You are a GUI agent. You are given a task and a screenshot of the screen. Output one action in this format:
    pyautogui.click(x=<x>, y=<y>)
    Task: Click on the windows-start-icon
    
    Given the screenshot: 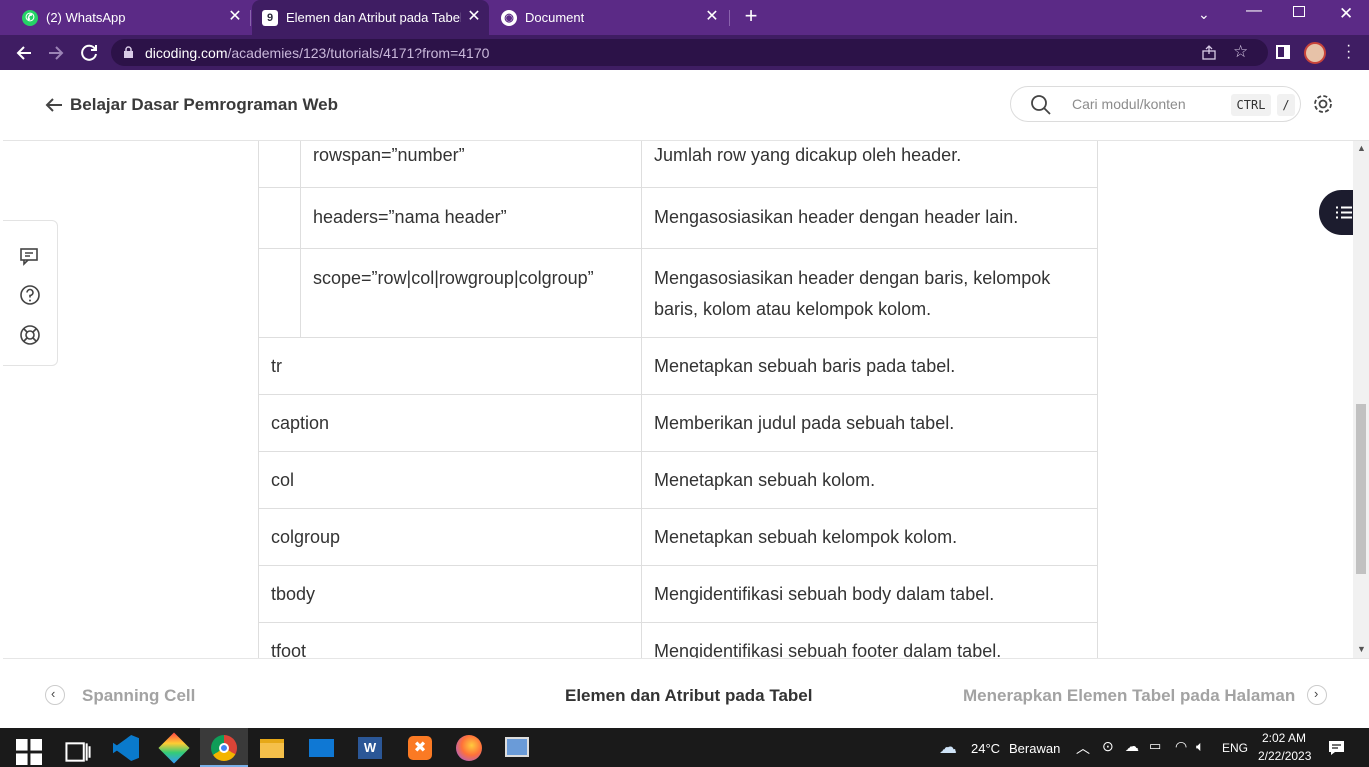 What is the action you would take?
    pyautogui.click(x=29, y=752)
    